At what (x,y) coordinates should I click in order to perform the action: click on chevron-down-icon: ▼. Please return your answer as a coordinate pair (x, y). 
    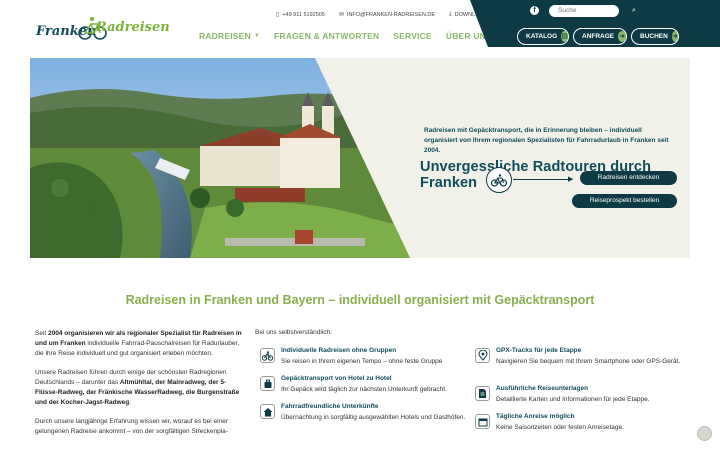
    Looking at the image, I should click on (257, 36).